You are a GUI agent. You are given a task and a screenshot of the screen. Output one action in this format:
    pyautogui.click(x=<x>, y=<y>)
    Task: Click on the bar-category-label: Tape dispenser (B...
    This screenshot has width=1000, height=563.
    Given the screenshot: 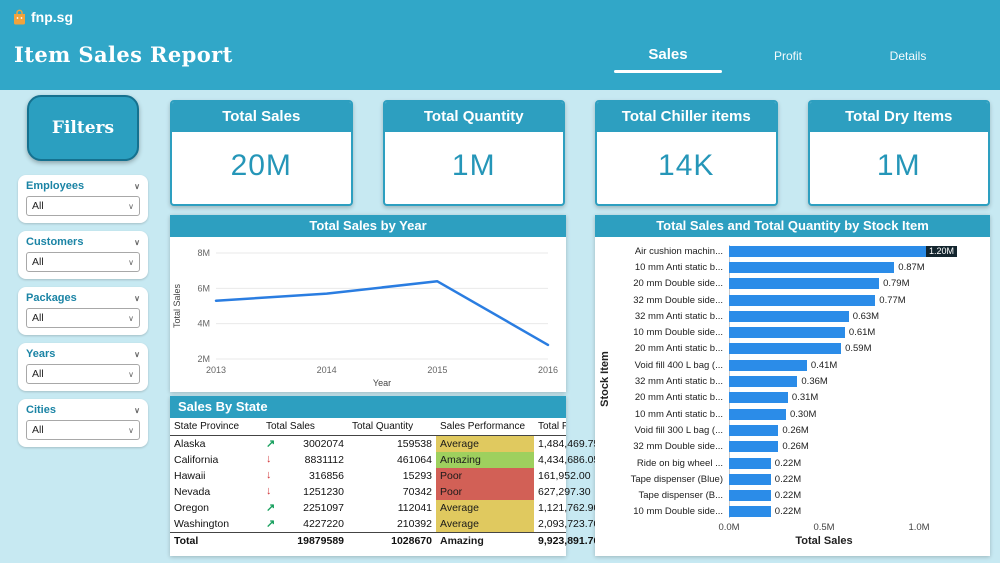 What is the action you would take?
    pyautogui.click(x=681, y=496)
    